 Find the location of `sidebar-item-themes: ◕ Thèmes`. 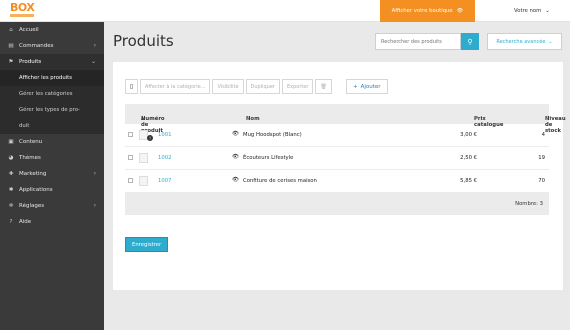

sidebar-item-themes: ◕ Thèmes is located at coordinates (52, 158).